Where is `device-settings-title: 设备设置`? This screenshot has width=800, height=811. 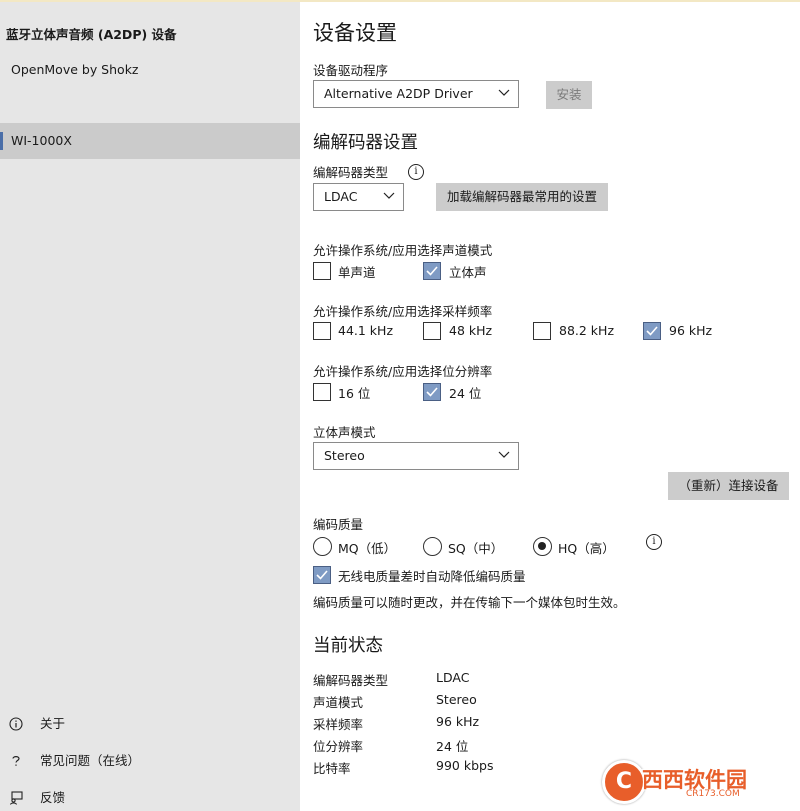
device-settings-title: 设备设置 is located at coordinates (355, 33).